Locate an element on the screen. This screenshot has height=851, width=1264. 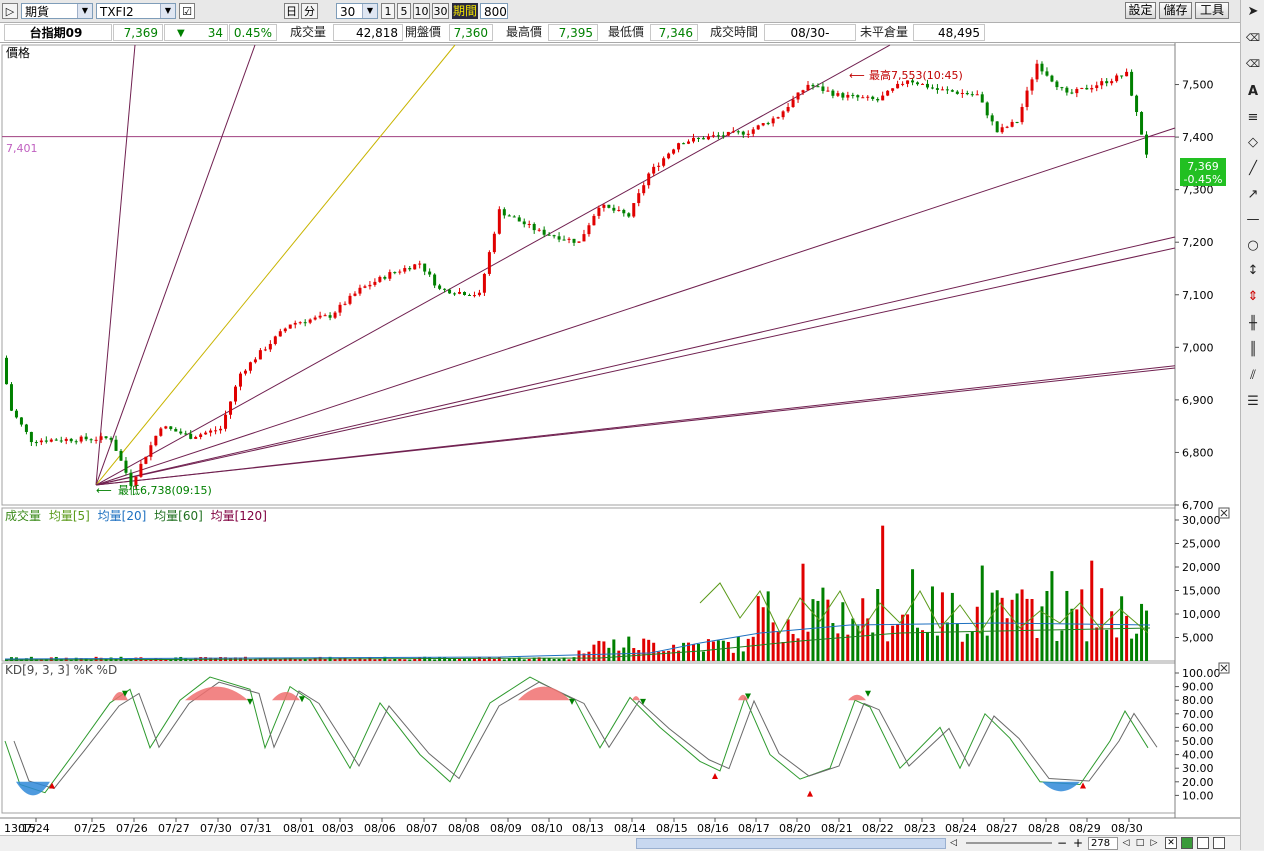
scroll-left-end-icon: ◁ is located at coordinates (1126, 843).